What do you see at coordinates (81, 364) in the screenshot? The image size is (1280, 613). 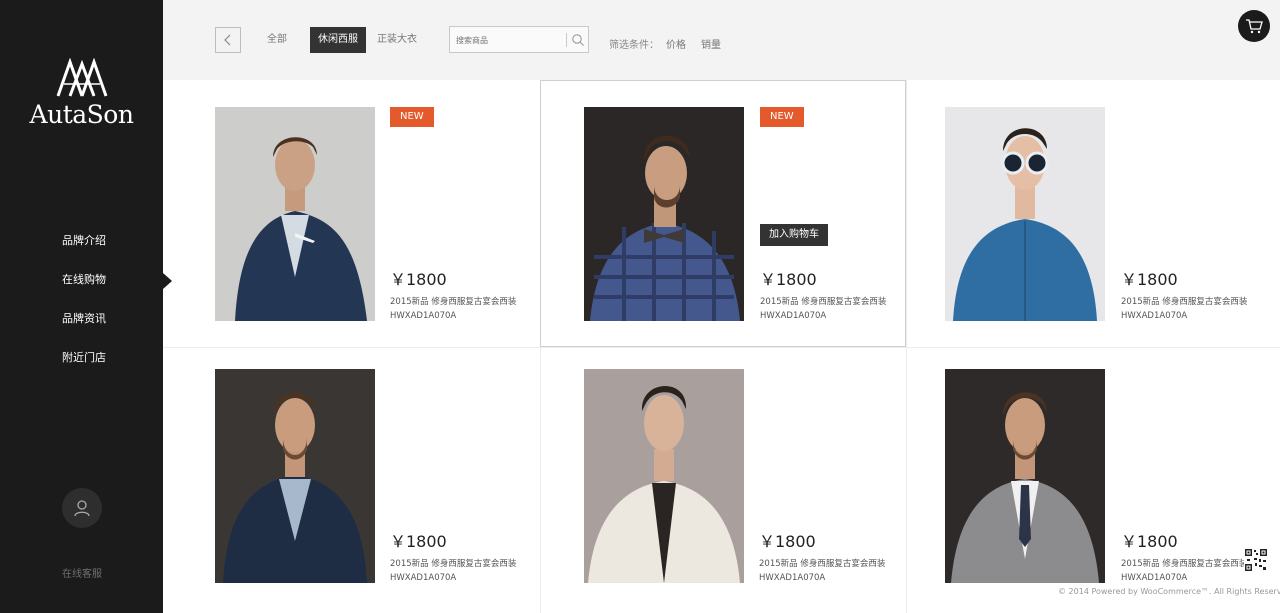 I see `sidebar-item-nearby-stores: 附近门店` at bounding box center [81, 364].